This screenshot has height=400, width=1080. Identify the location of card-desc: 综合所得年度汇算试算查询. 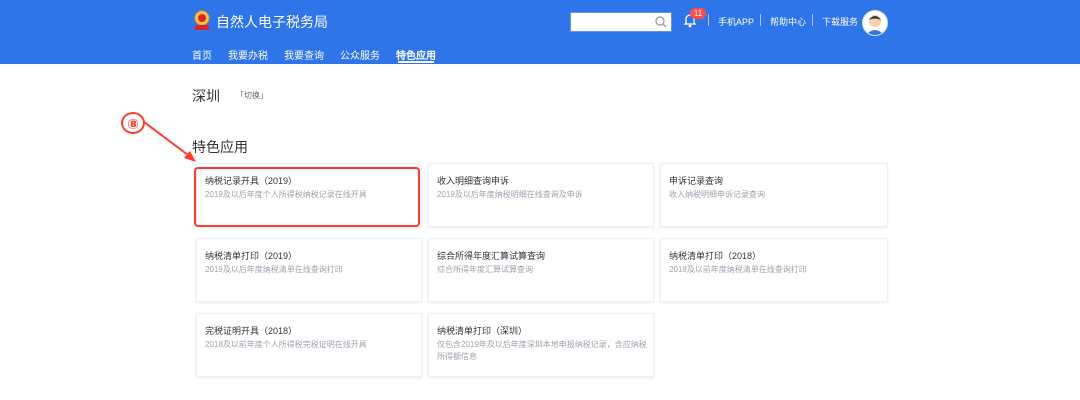
(485, 269).